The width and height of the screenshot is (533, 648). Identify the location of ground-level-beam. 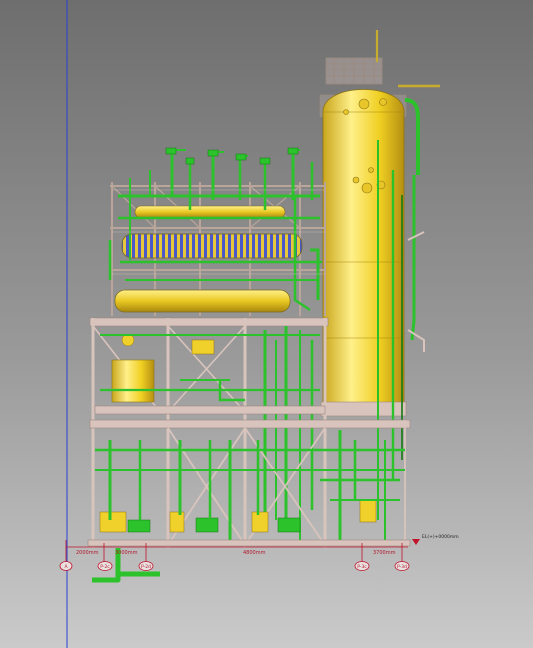
(250, 424).